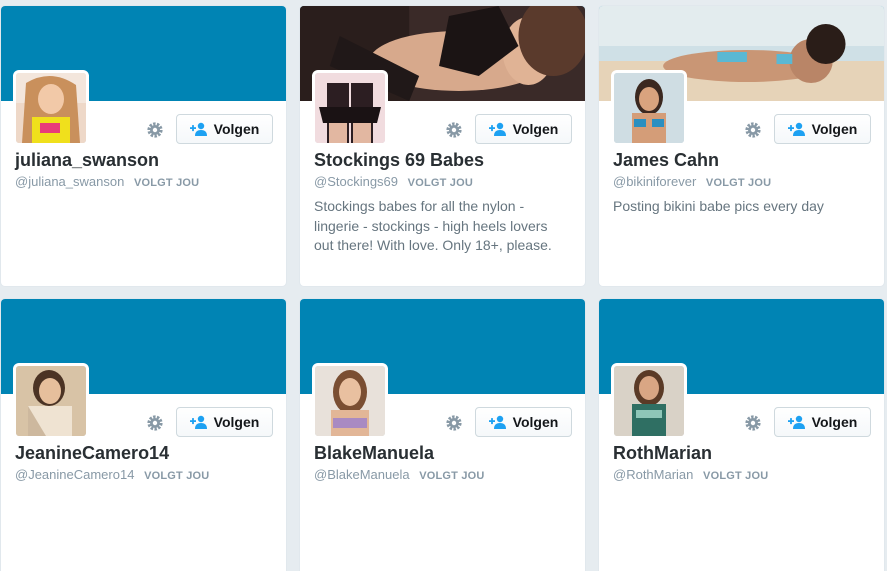  Describe the element at coordinates (662, 453) in the screenshot. I see `user-display-name: RothMarian` at that location.